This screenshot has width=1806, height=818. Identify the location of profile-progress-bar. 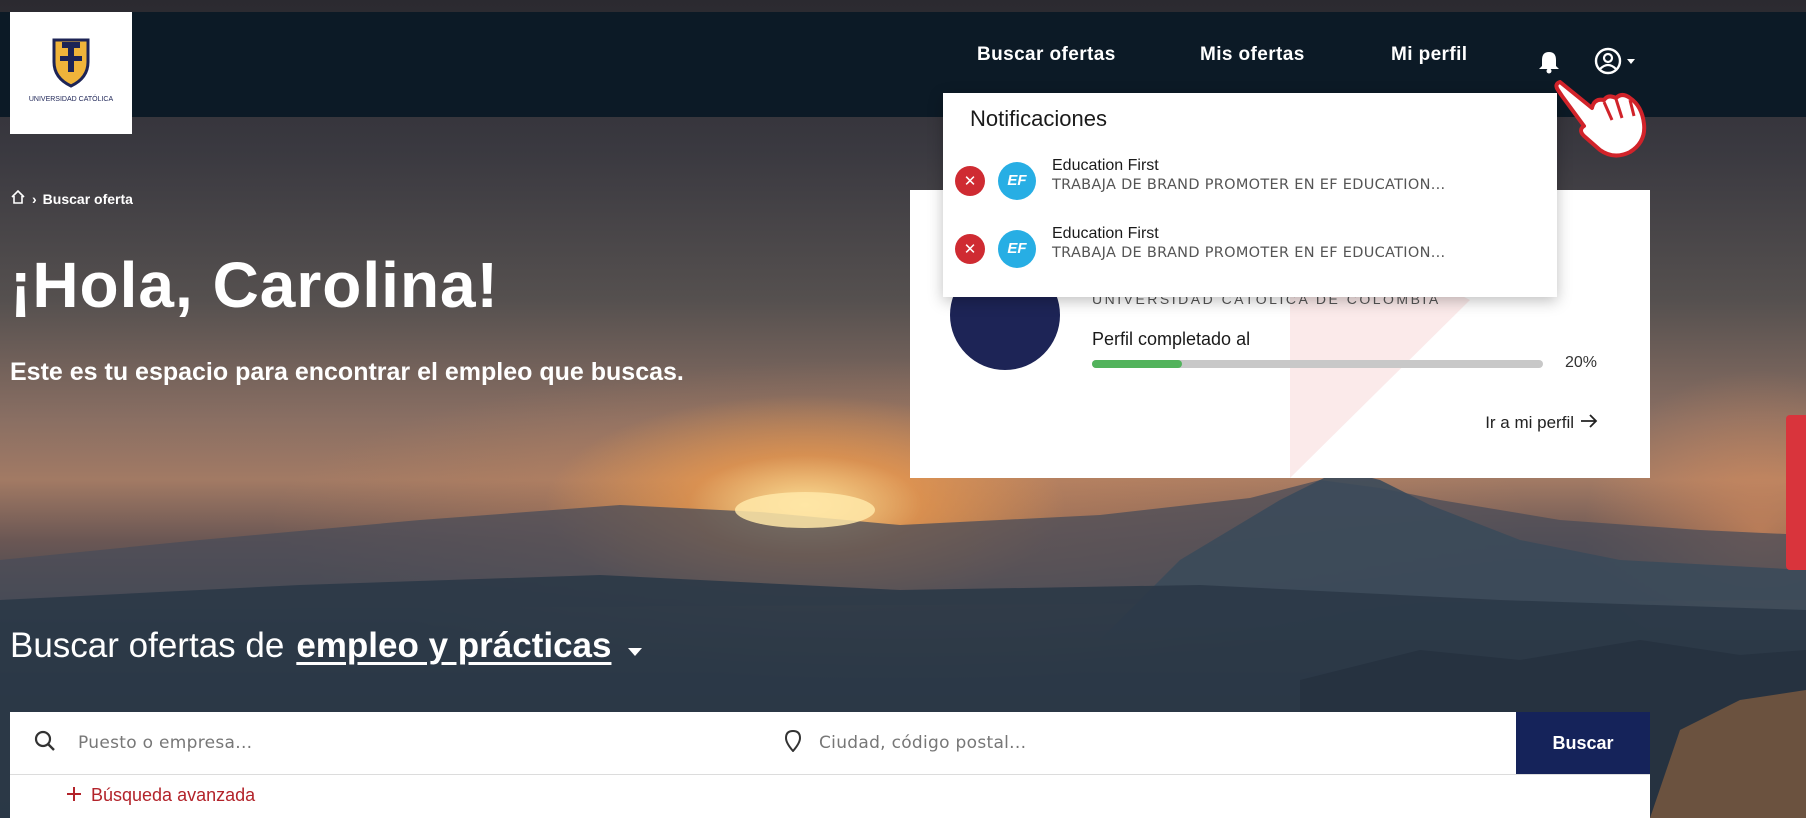
(1317, 364).